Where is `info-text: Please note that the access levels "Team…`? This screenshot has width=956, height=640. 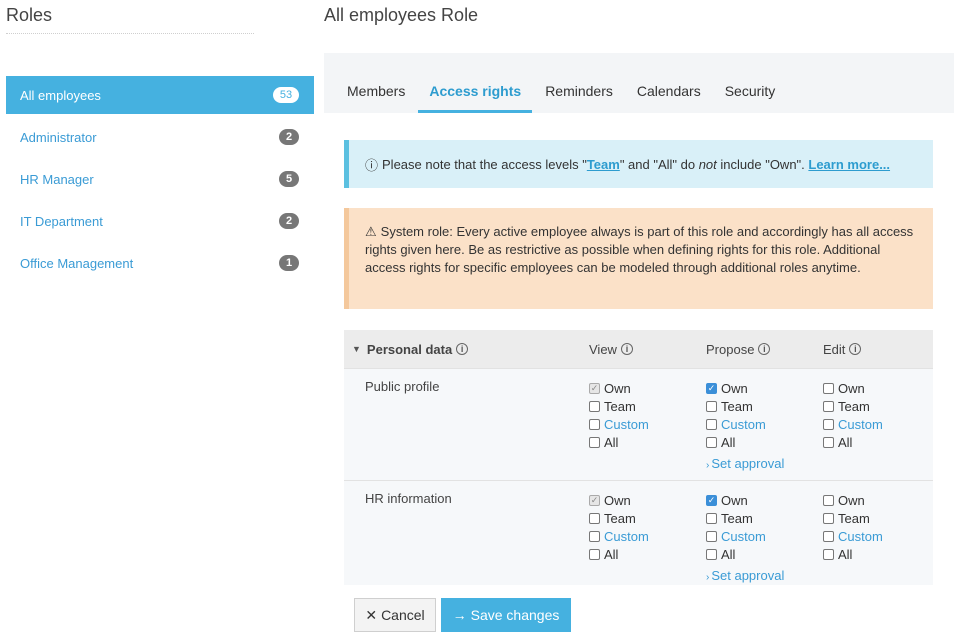
info-text: Please note that the access levels "Team… is located at coordinates (636, 164).